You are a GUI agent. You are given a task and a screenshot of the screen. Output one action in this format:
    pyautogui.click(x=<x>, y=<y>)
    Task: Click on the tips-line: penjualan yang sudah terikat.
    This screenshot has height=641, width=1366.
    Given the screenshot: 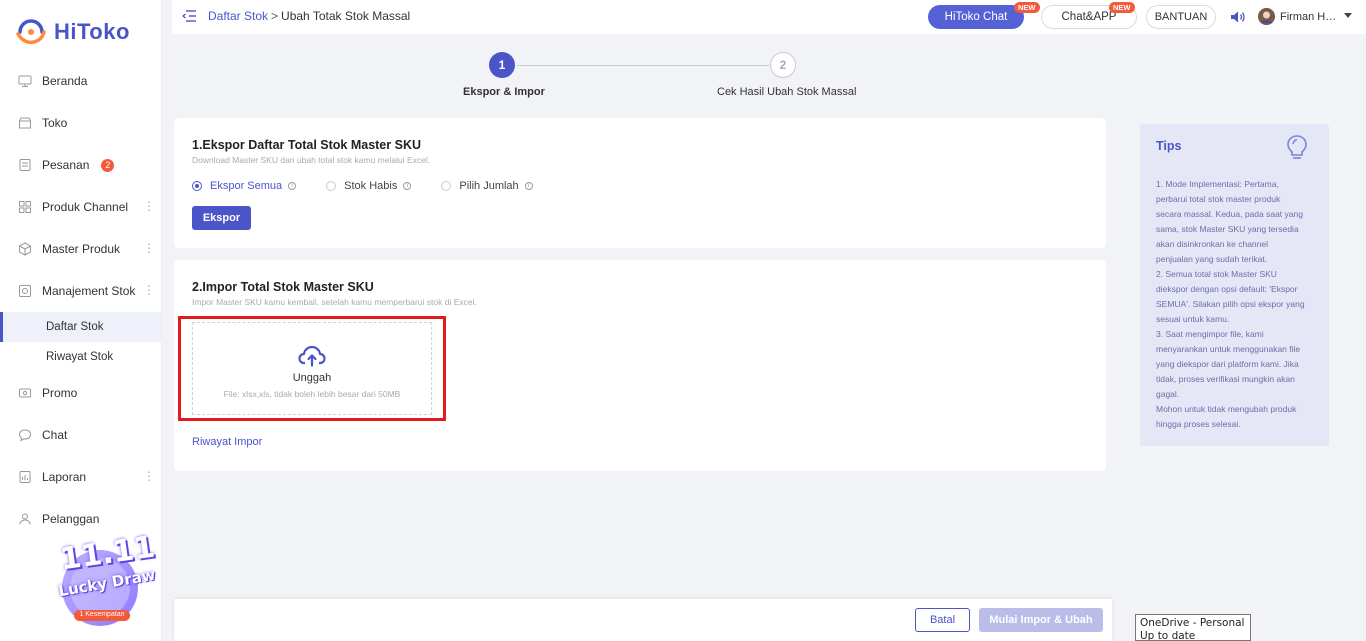 What is the action you would take?
    pyautogui.click(x=1212, y=259)
    